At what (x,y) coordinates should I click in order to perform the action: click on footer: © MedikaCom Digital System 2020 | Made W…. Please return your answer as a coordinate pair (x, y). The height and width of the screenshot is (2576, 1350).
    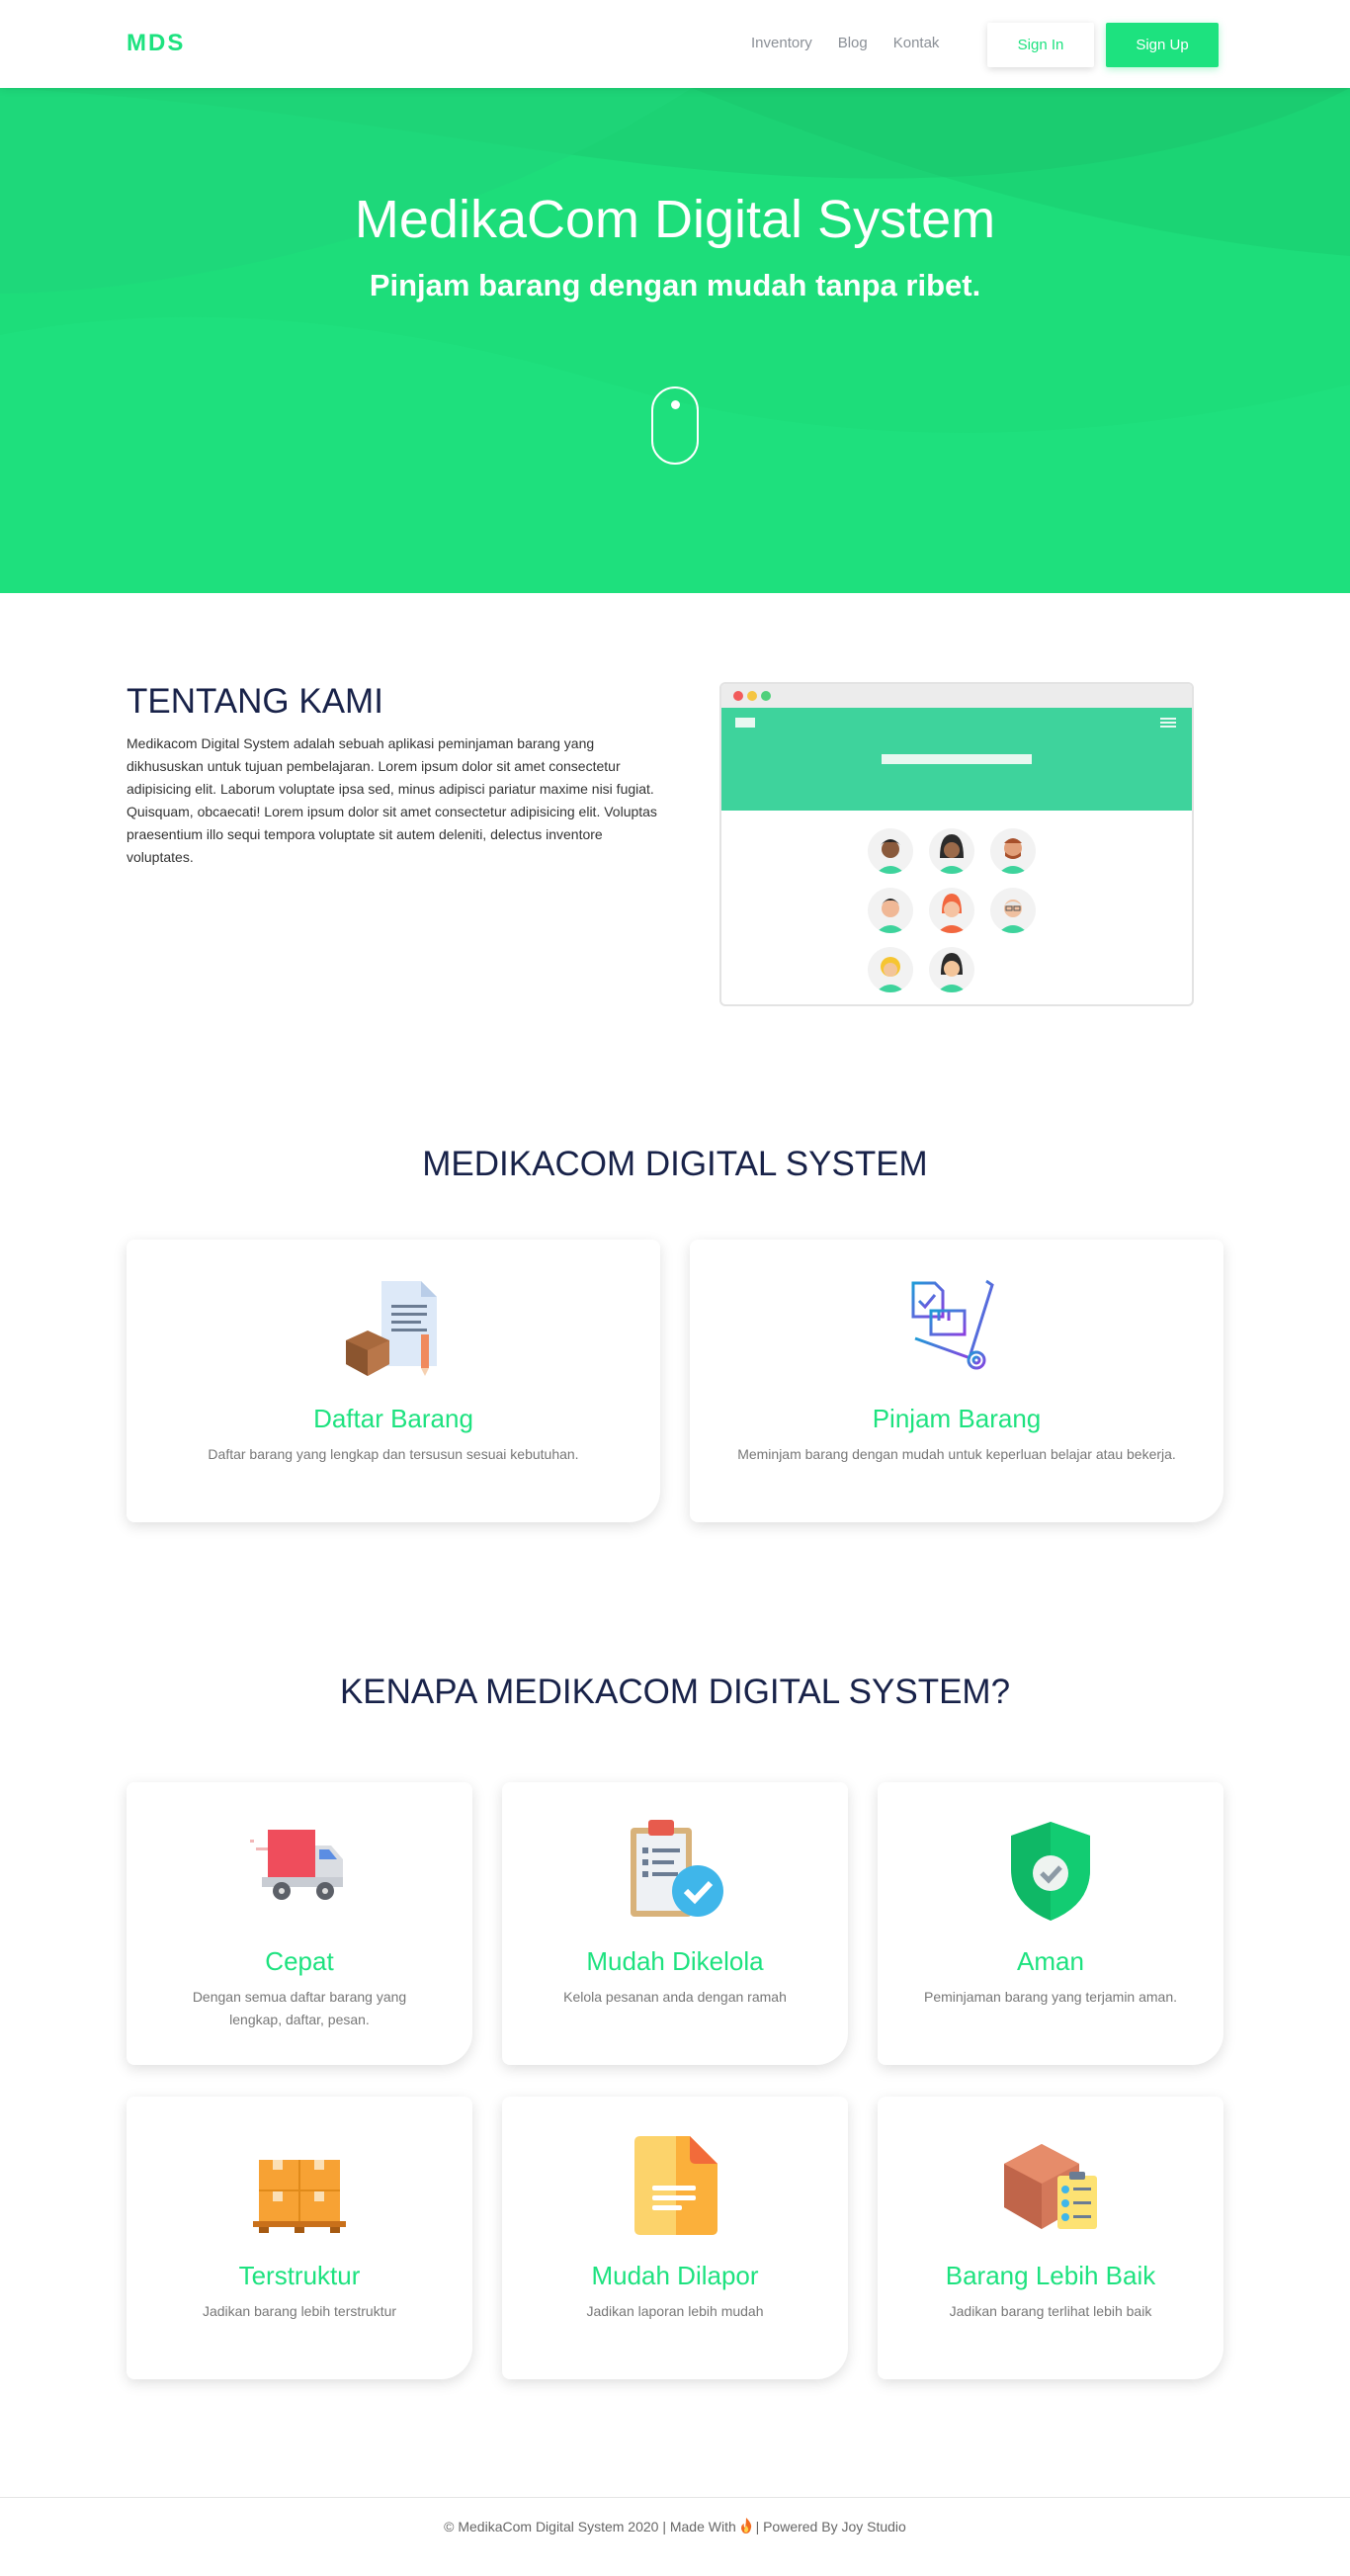
    Looking at the image, I should click on (675, 2526).